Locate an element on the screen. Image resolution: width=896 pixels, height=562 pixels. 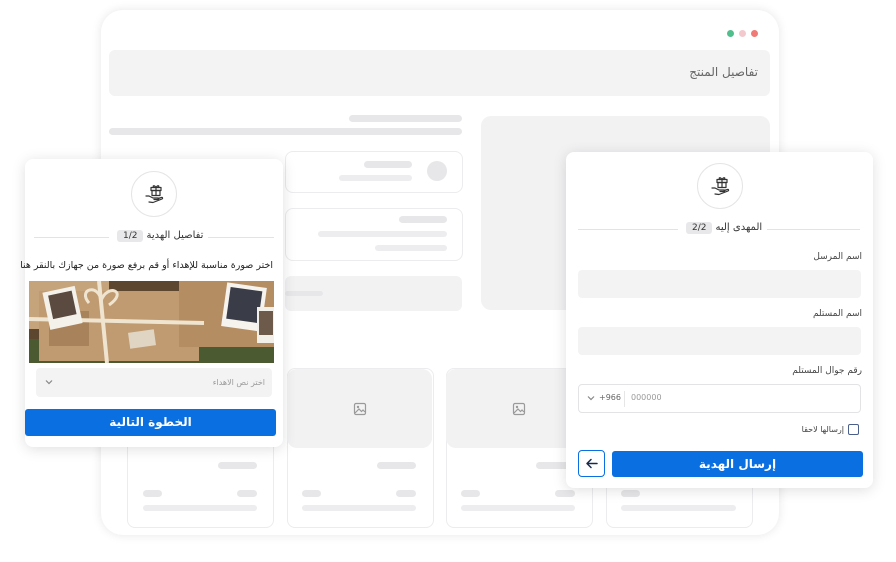
arrow-left-icon is located at coordinates (592, 463).